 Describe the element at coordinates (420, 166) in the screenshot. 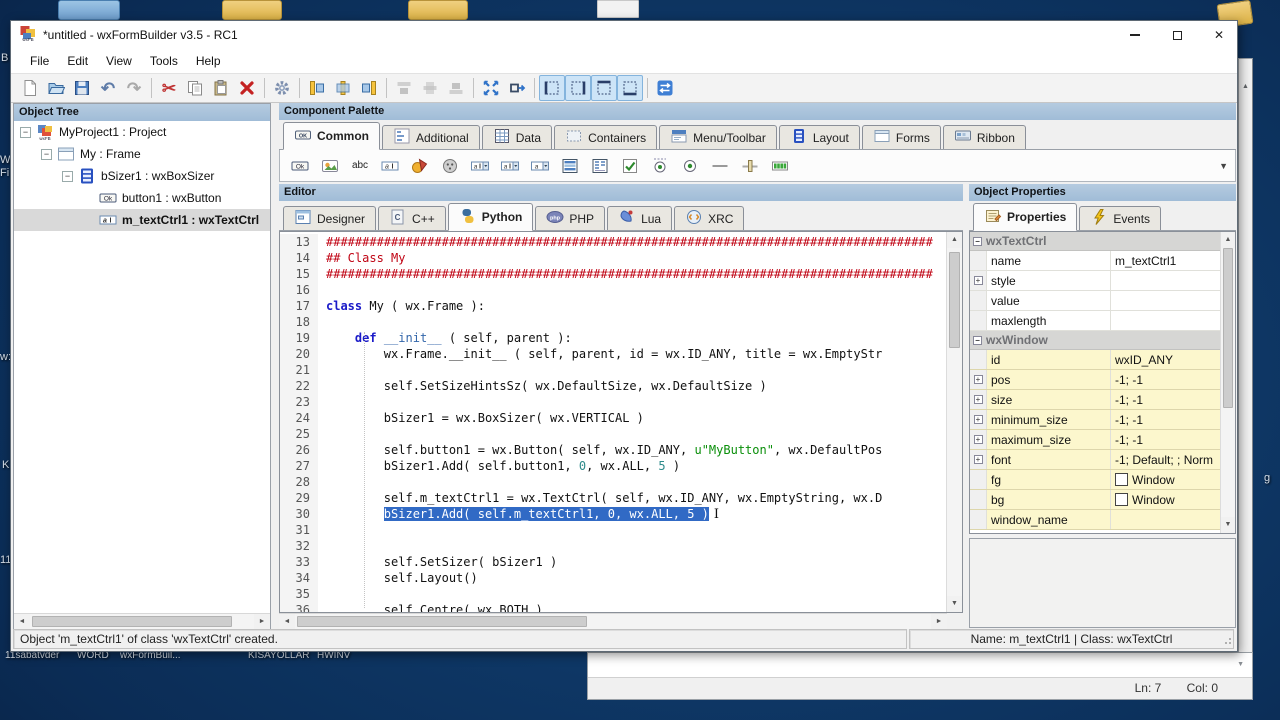

I see `colors-tool-button` at that location.